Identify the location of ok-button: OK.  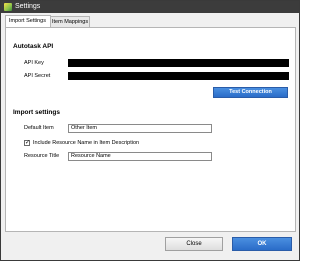
(262, 244).